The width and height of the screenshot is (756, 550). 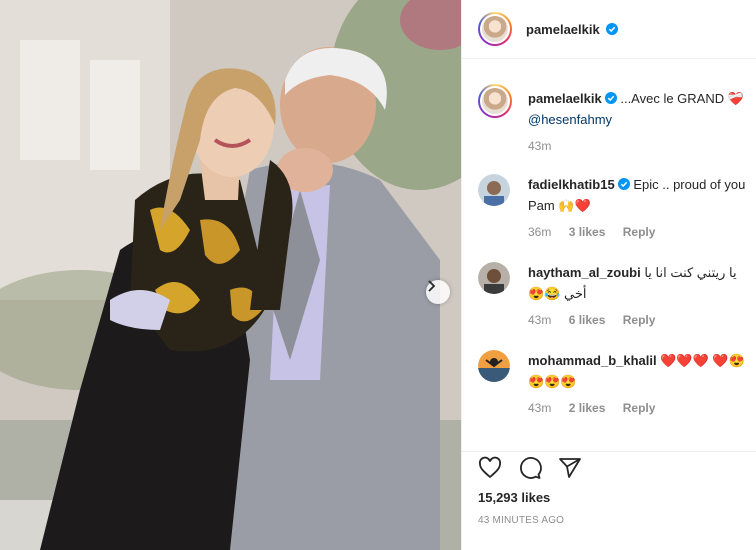 What do you see at coordinates (539, 232) in the screenshot?
I see `comment-time: 36m` at bounding box center [539, 232].